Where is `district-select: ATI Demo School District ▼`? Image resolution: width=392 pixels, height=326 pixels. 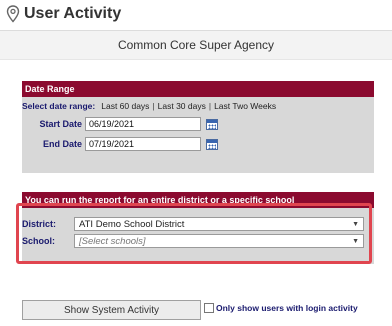 district-select: ATI Demo School District ▼ is located at coordinates (219, 224).